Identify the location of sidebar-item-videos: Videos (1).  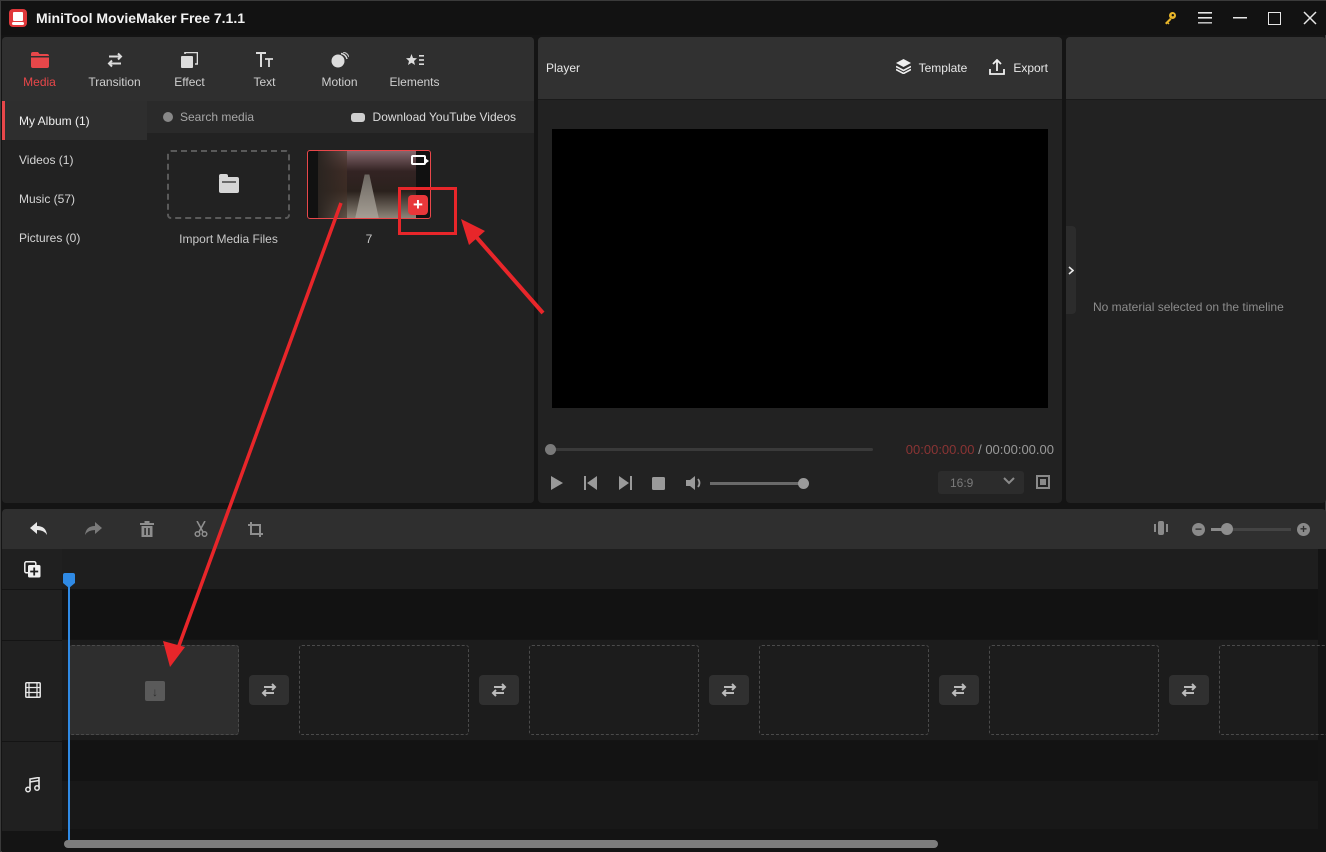
(74, 159).